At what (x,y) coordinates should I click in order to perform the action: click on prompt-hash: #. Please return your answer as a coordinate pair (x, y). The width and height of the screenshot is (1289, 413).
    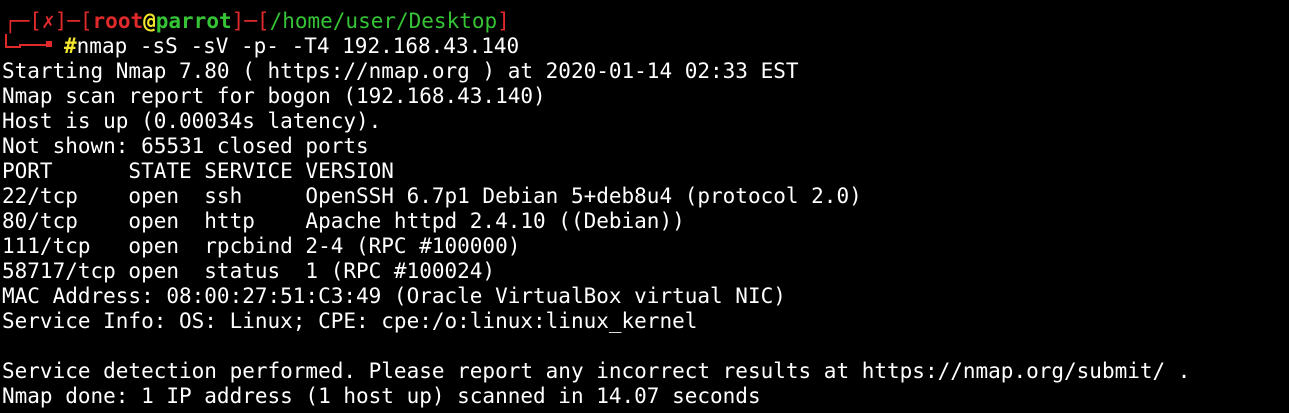
    Looking at the image, I should click on (70, 46).